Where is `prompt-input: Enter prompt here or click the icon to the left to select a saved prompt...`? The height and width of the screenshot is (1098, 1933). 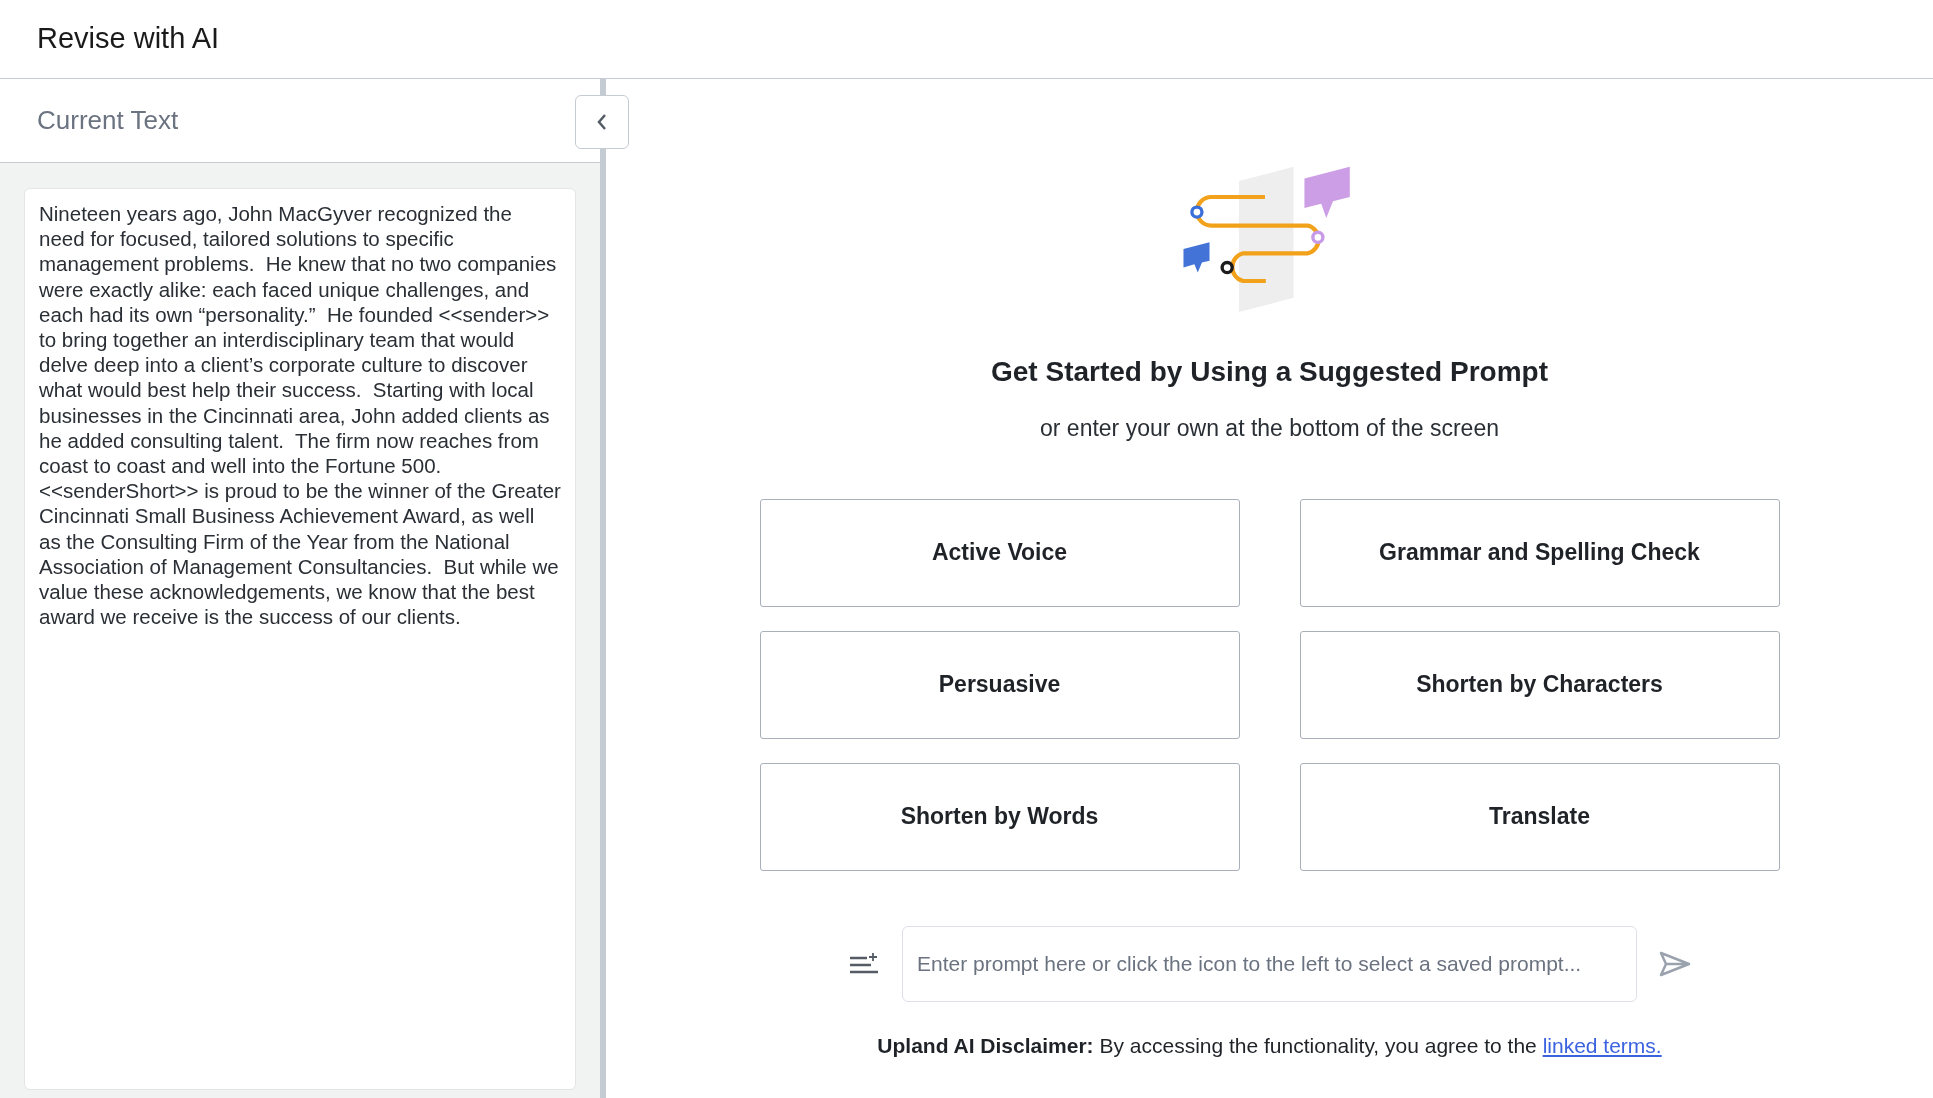
prompt-input: Enter prompt here or click the icon to the left to select a saved prompt... is located at coordinates (1269, 963).